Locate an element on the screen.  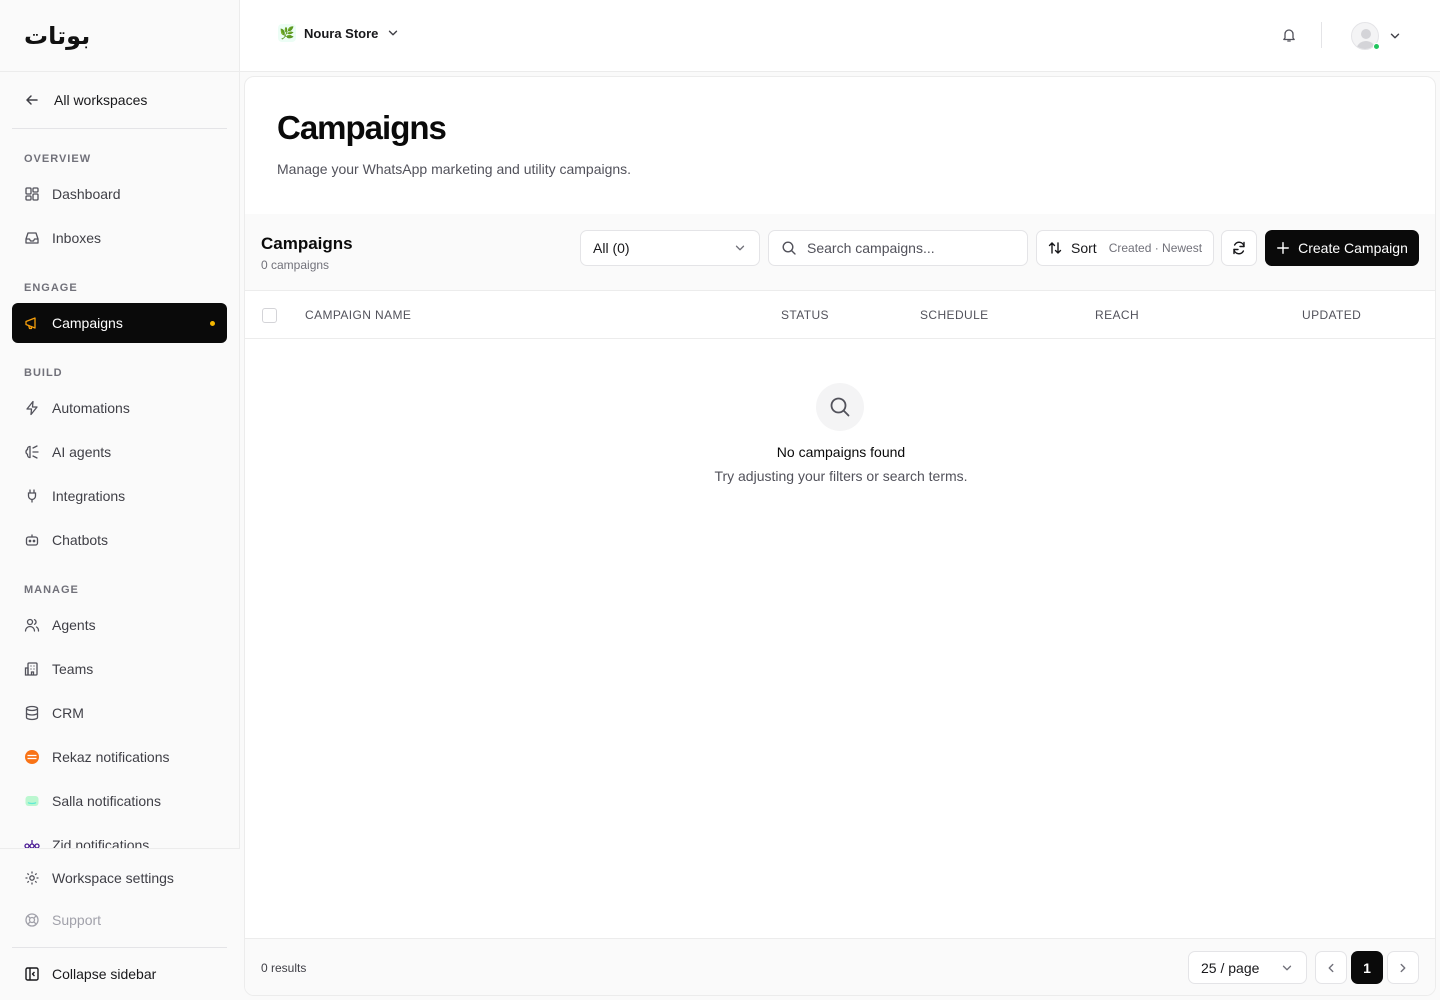
rekaz-logo-icon is located at coordinates (32, 757).